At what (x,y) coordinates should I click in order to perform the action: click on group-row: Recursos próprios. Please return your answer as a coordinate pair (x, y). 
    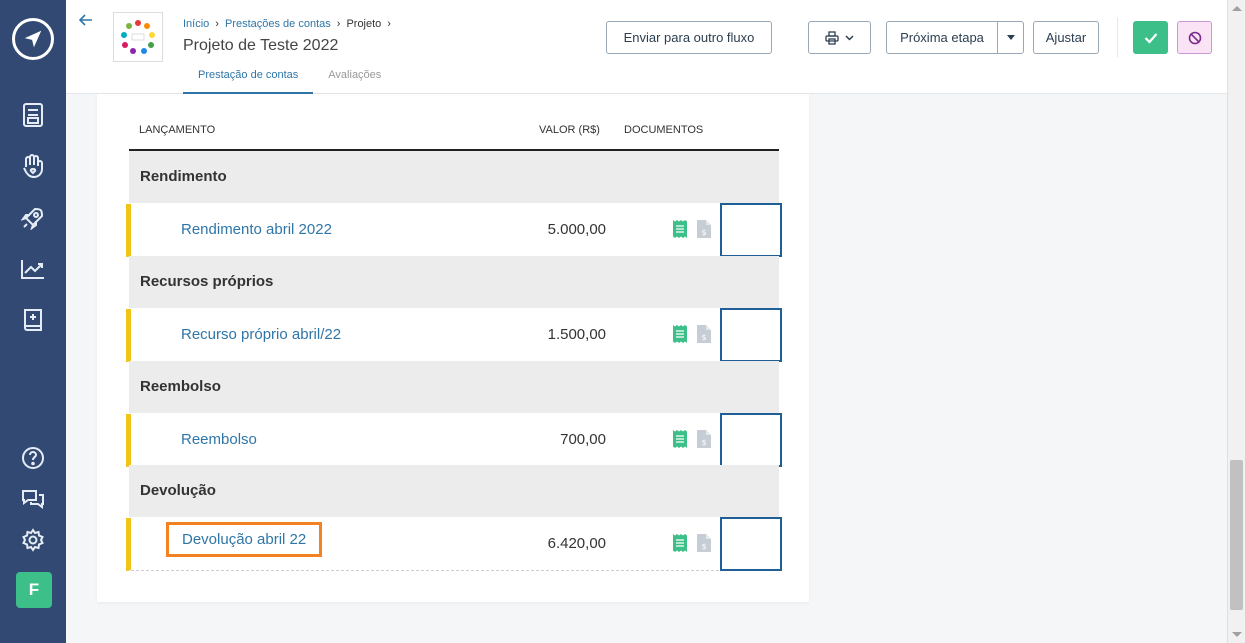
    Looking at the image, I should click on (454, 282).